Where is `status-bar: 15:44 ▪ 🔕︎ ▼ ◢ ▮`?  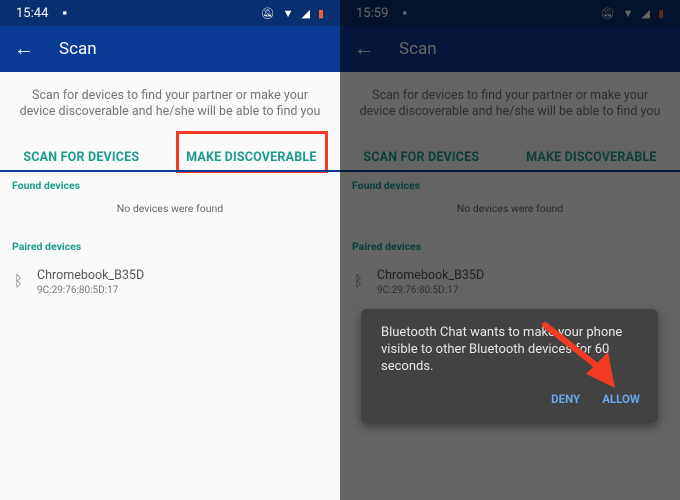 status-bar: 15:44 ▪ 🔕︎ ▼ ◢ ▮ is located at coordinates (170, 13).